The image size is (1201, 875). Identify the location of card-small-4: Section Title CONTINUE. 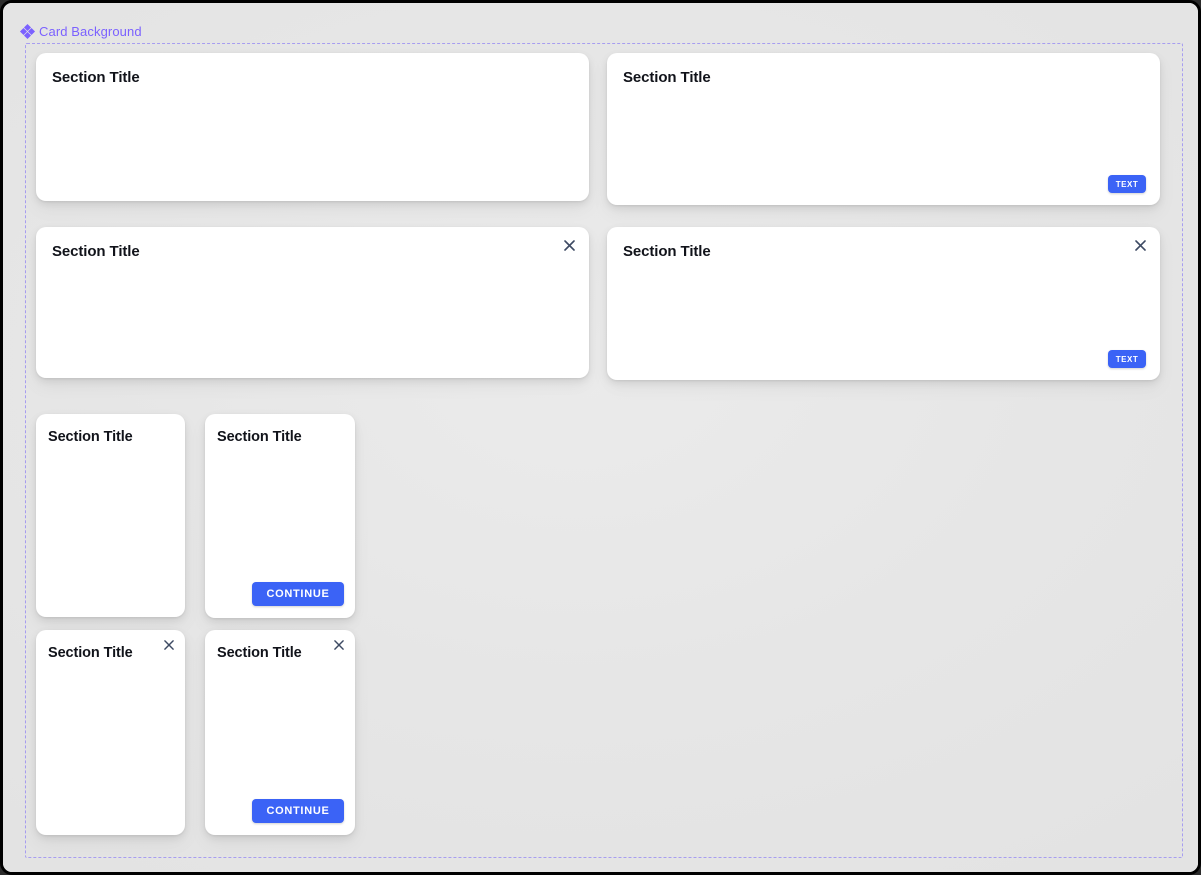
(280, 732).